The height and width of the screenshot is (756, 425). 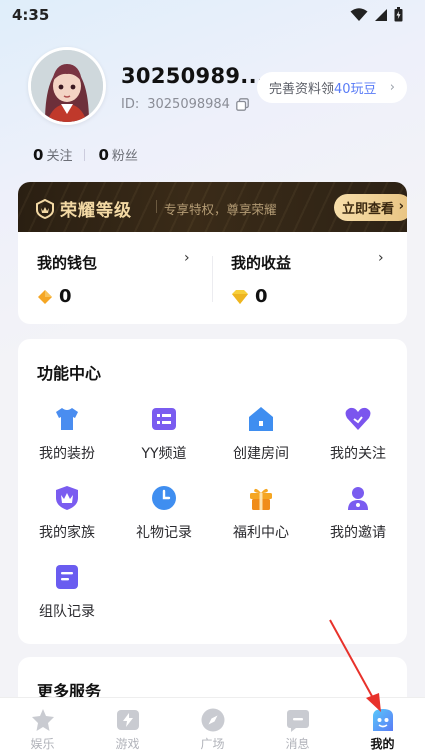 I want to click on vip-title: 荣耀等级, so click(x=96, y=211).